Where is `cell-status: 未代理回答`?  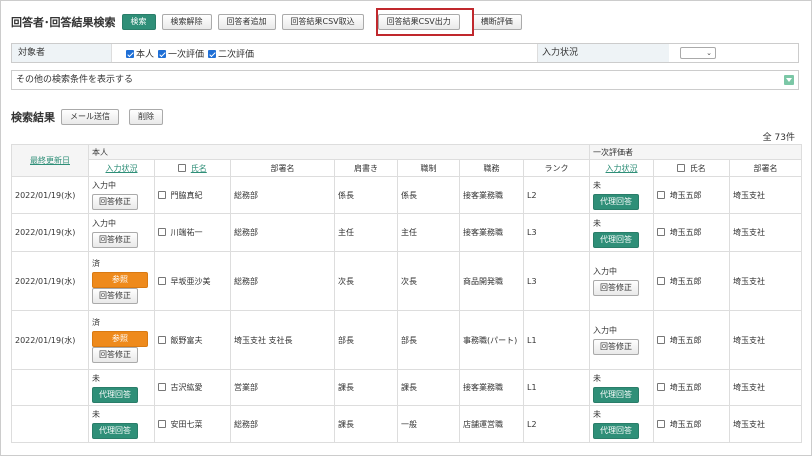 cell-status: 未代理回答 is located at coordinates (121, 424).